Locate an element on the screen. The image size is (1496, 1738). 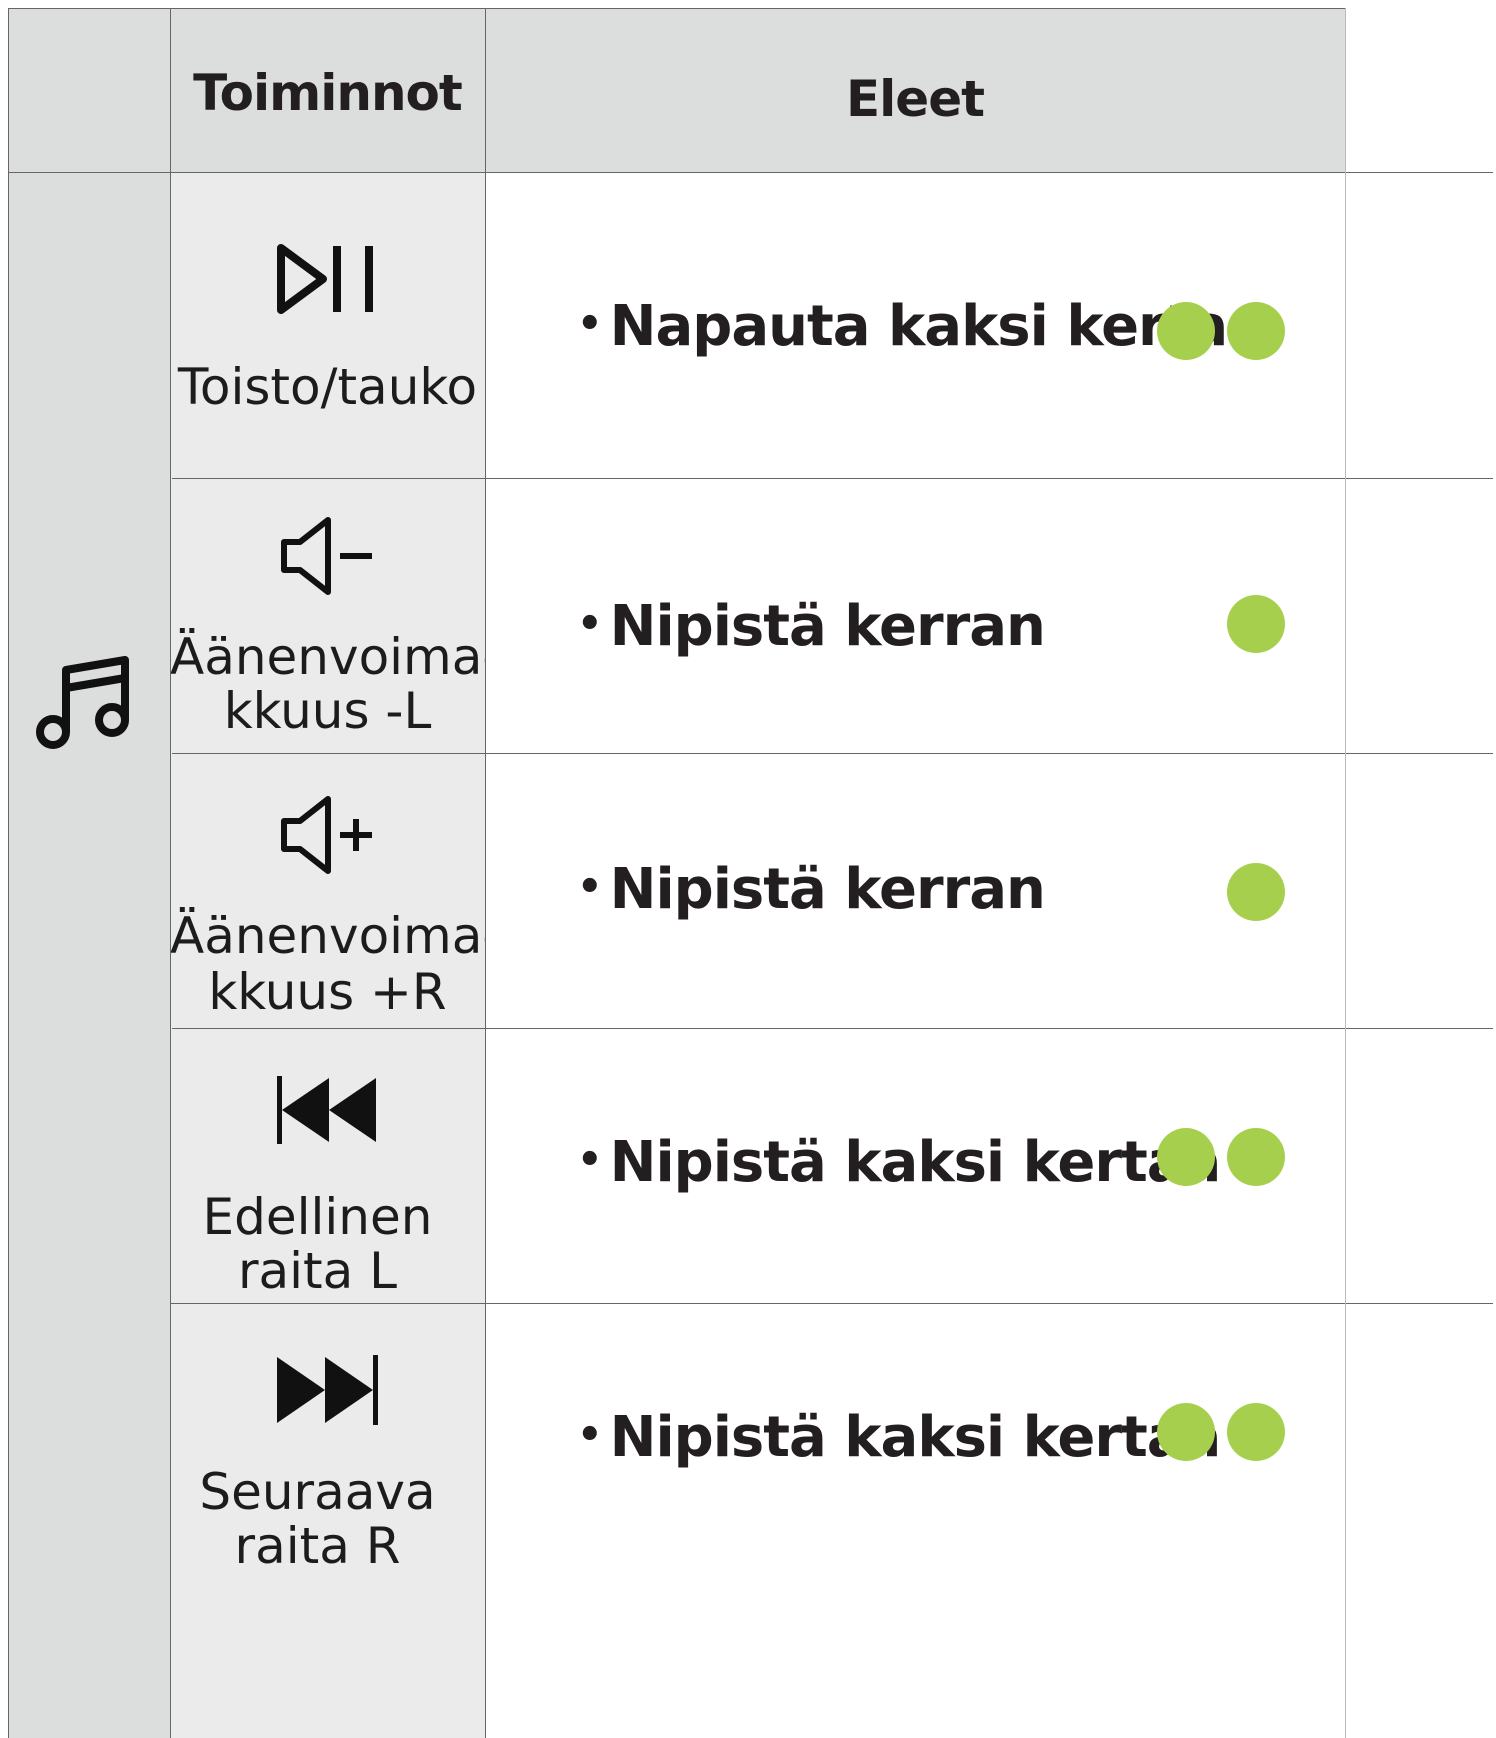
category-cell is located at coordinates (89, 955).